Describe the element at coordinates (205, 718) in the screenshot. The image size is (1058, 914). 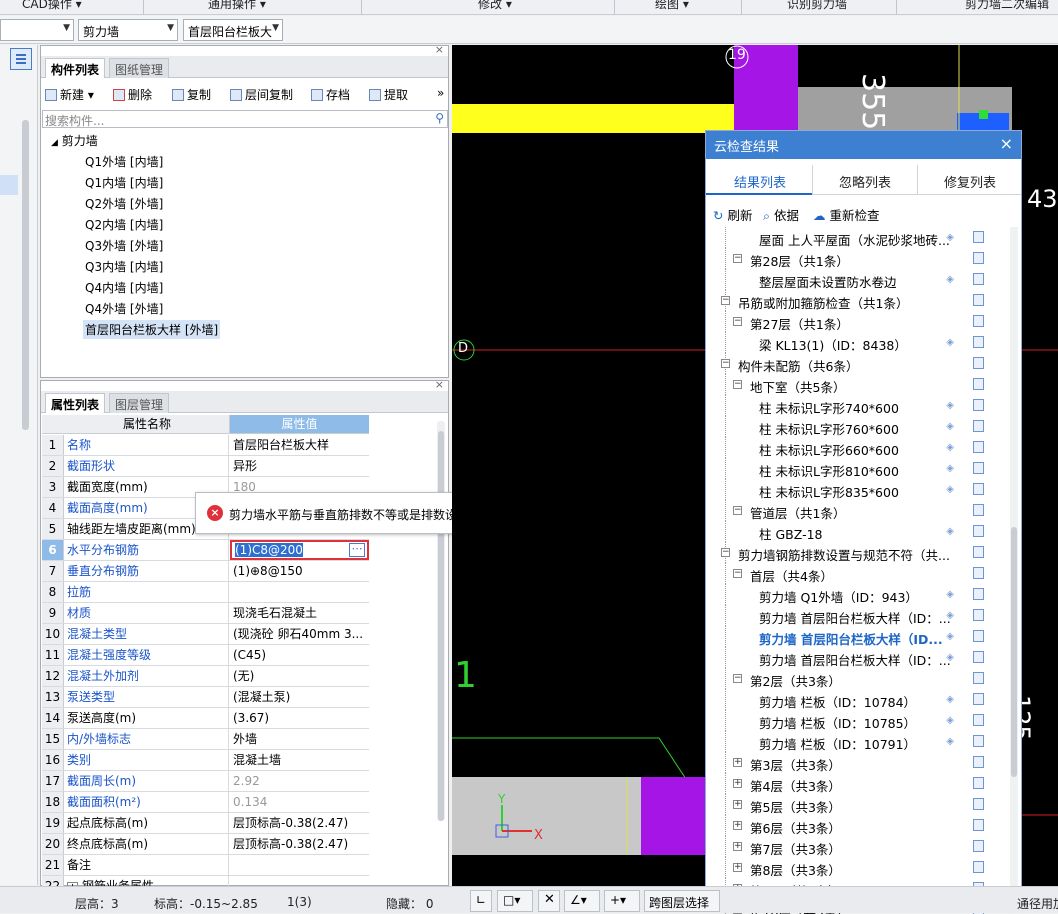
I see `property-row: 14 泵送高度(m) (3.67)` at that location.